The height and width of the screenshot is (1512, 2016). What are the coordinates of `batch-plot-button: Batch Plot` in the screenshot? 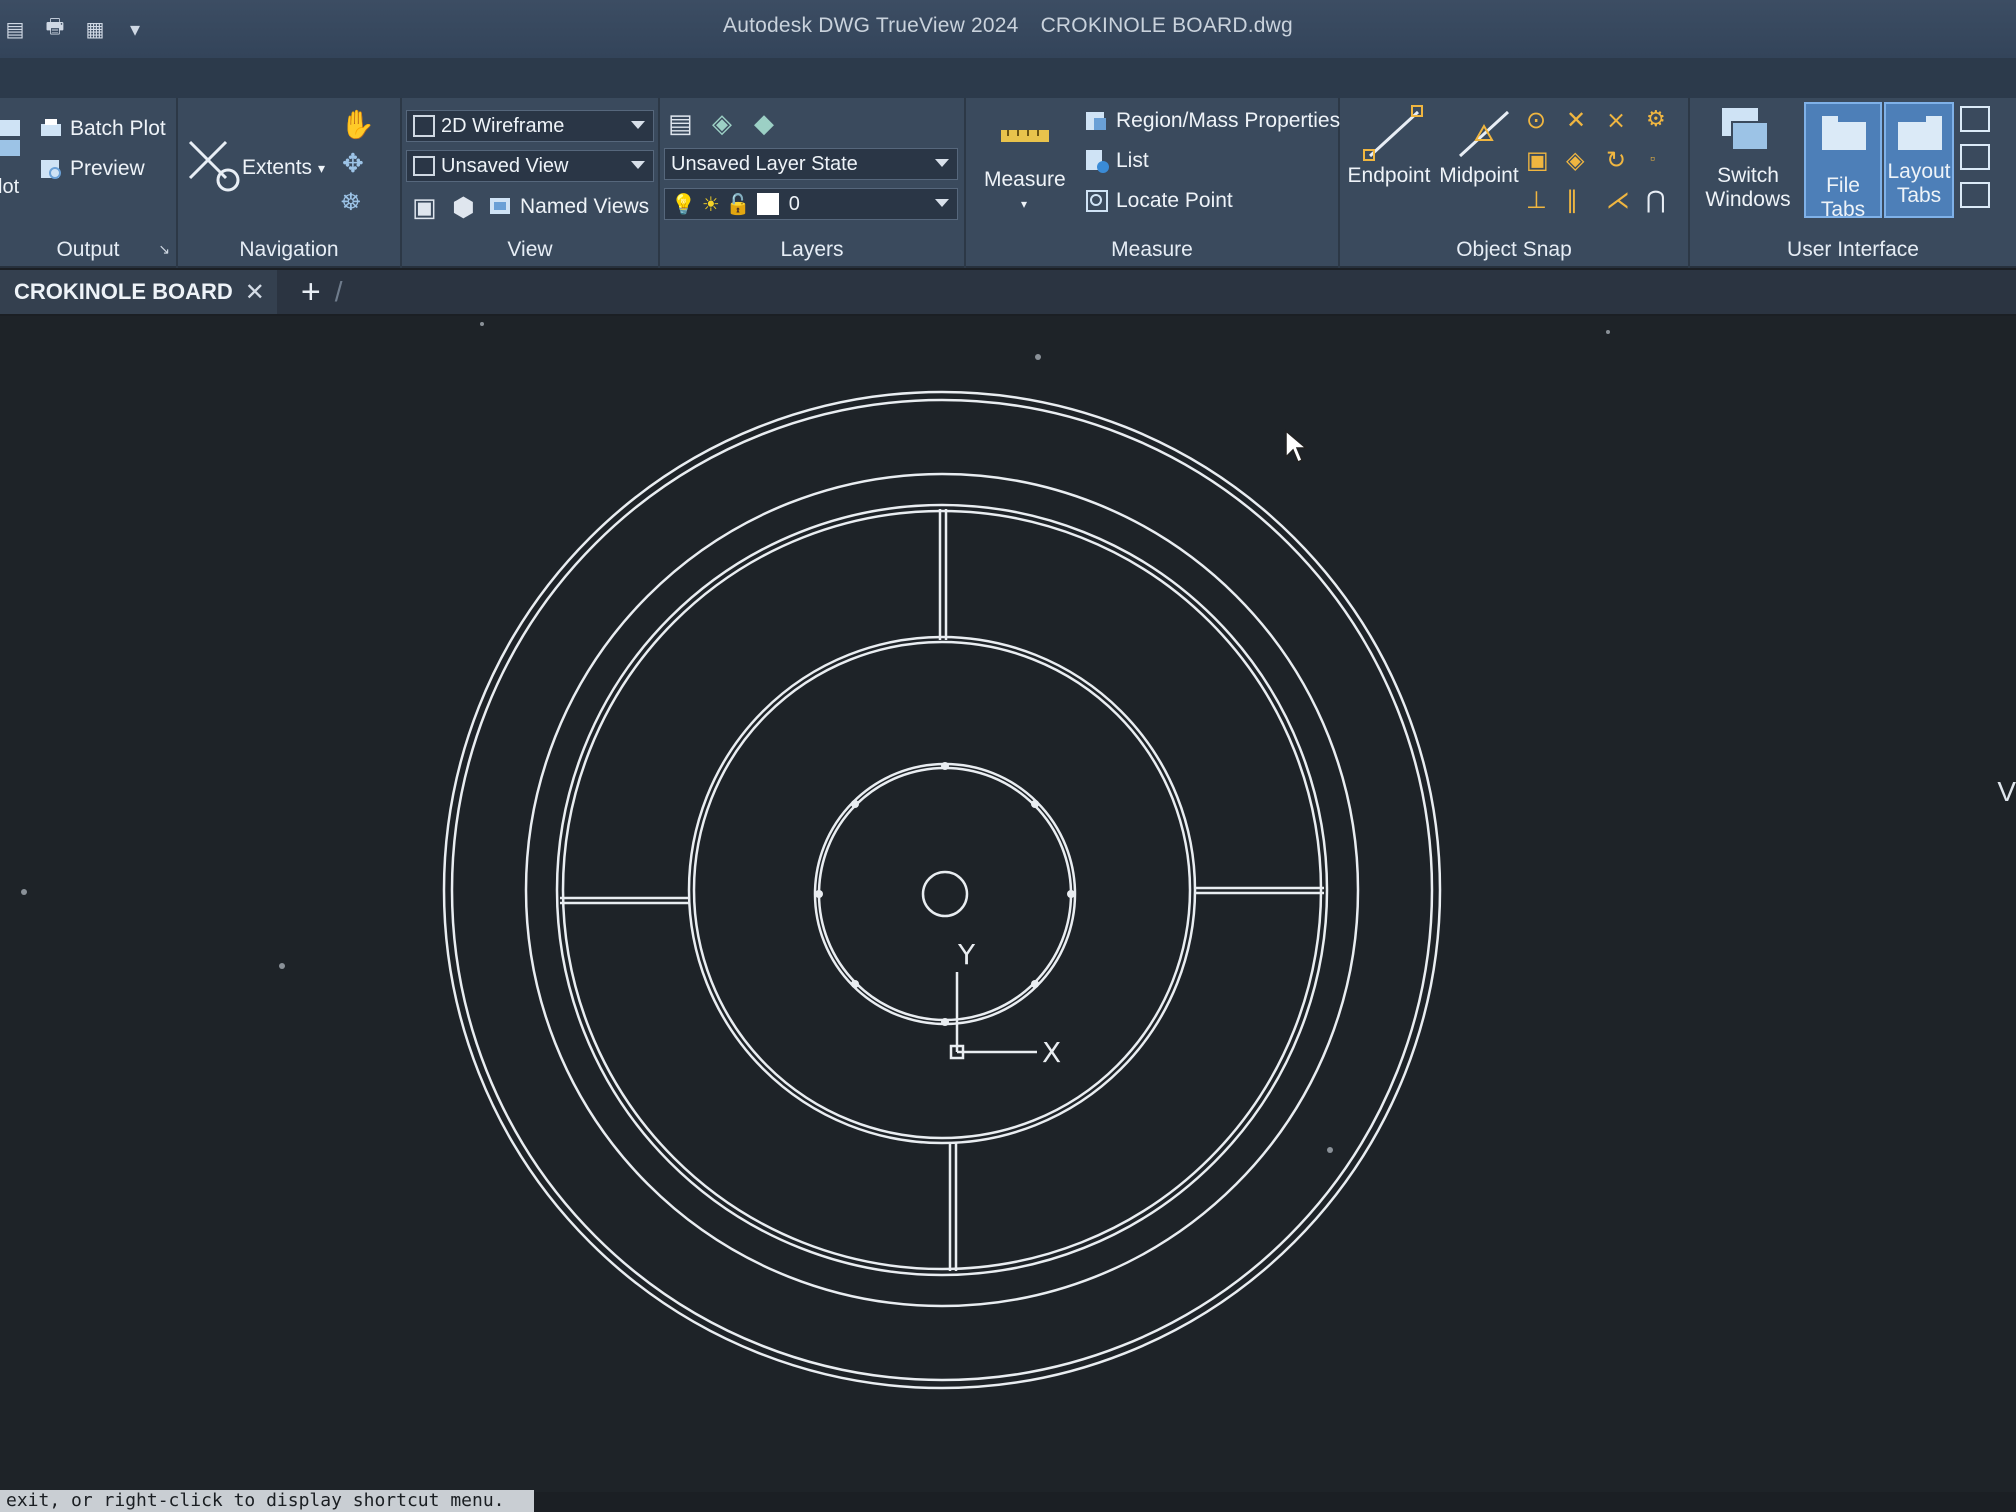 It's located at (102, 129).